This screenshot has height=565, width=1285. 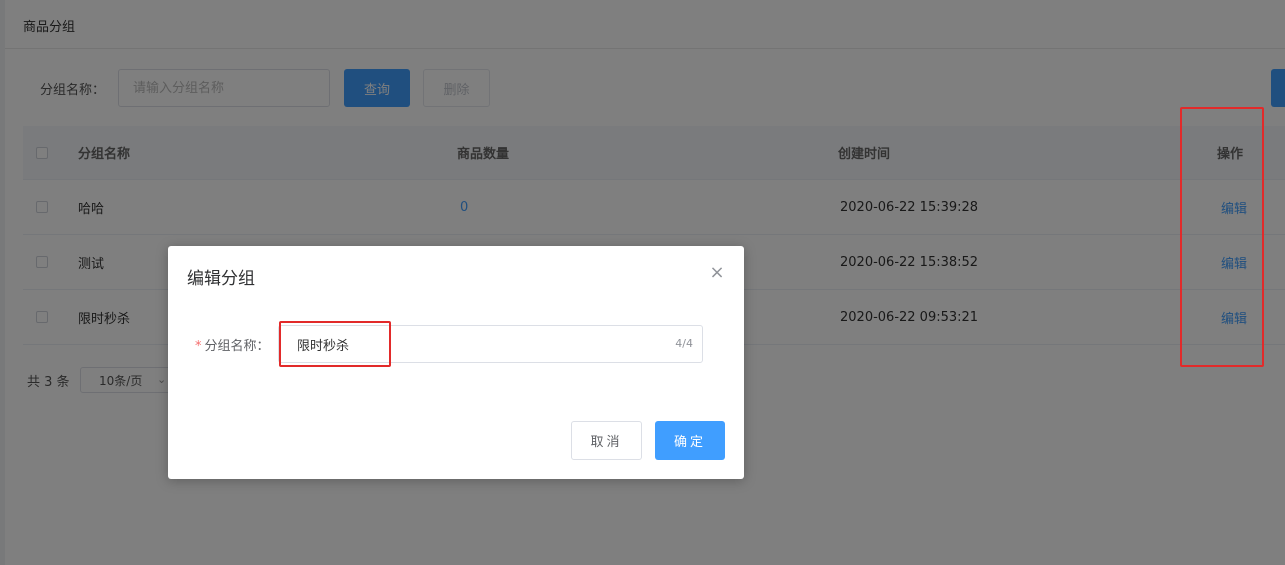 What do you see at coordinates (690, 440) in the screenshot?
I see `confirm-button: 确定` at bounding box center [690, 440].